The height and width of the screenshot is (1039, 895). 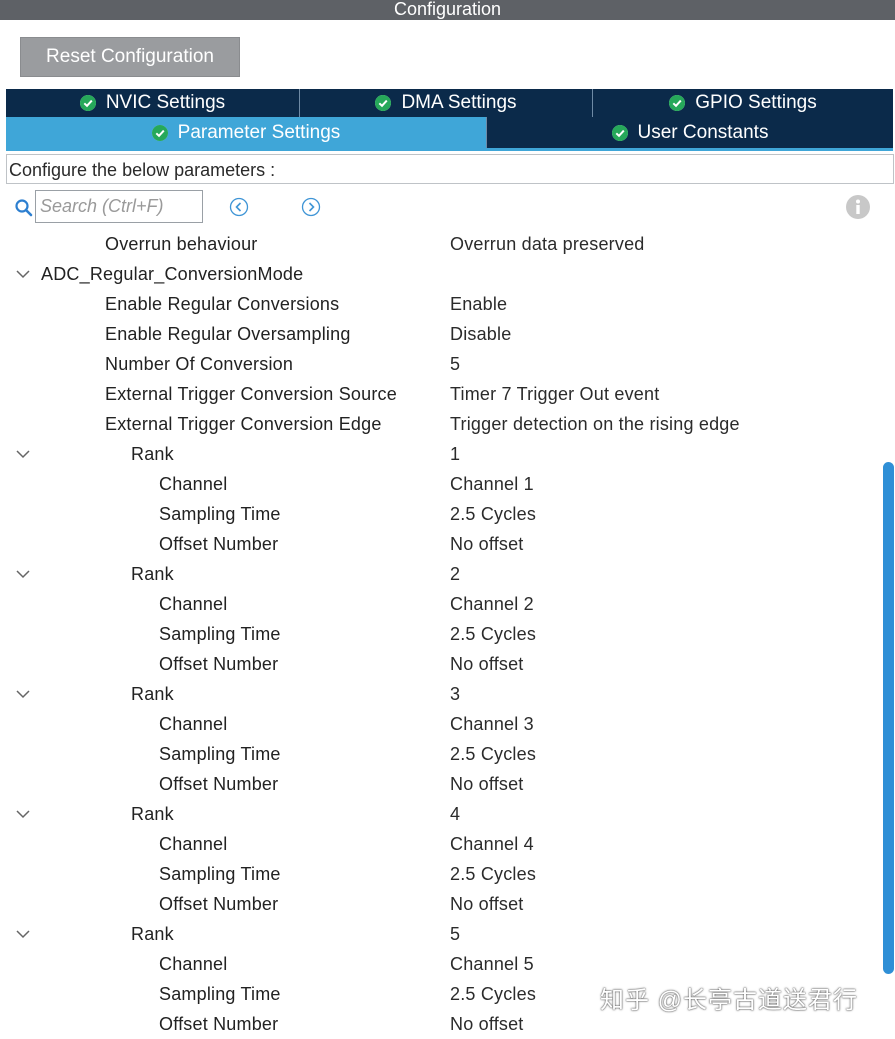 I want to click on param-row-enable-regular: Enable Regular Conversions Enable, so click(x=440, y=304).